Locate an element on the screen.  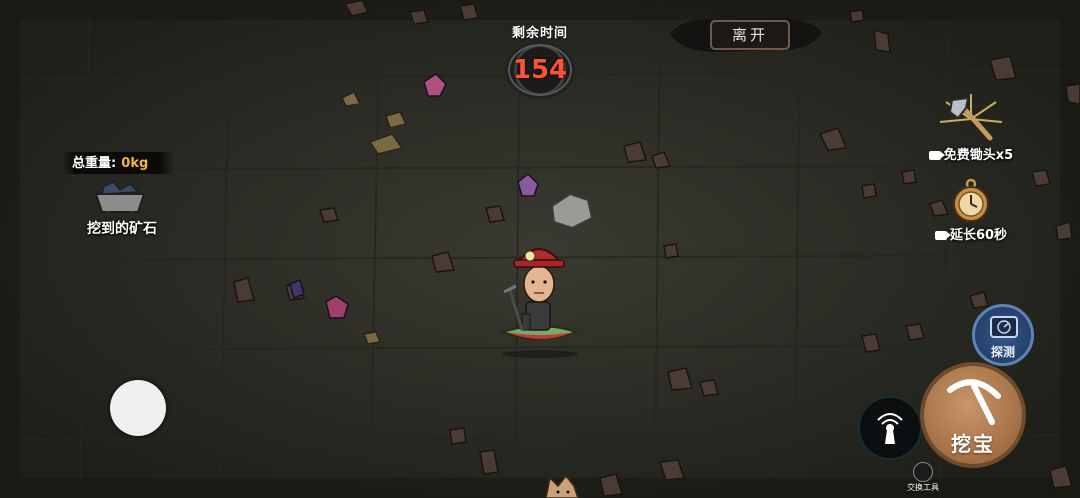
total-weight: 总重量: 0kg is located at coordinates (118, 163).